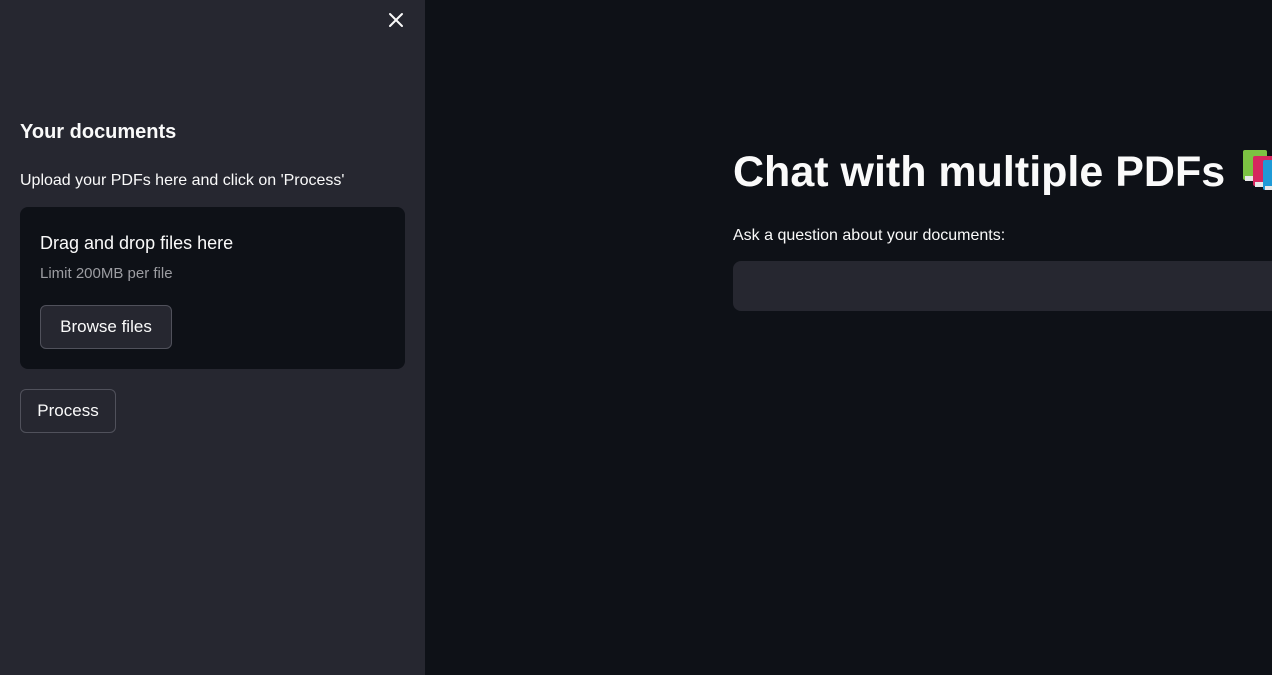 This screenshot has width=1272, height=675. I want to click on books-icon, so click(1256, 172).